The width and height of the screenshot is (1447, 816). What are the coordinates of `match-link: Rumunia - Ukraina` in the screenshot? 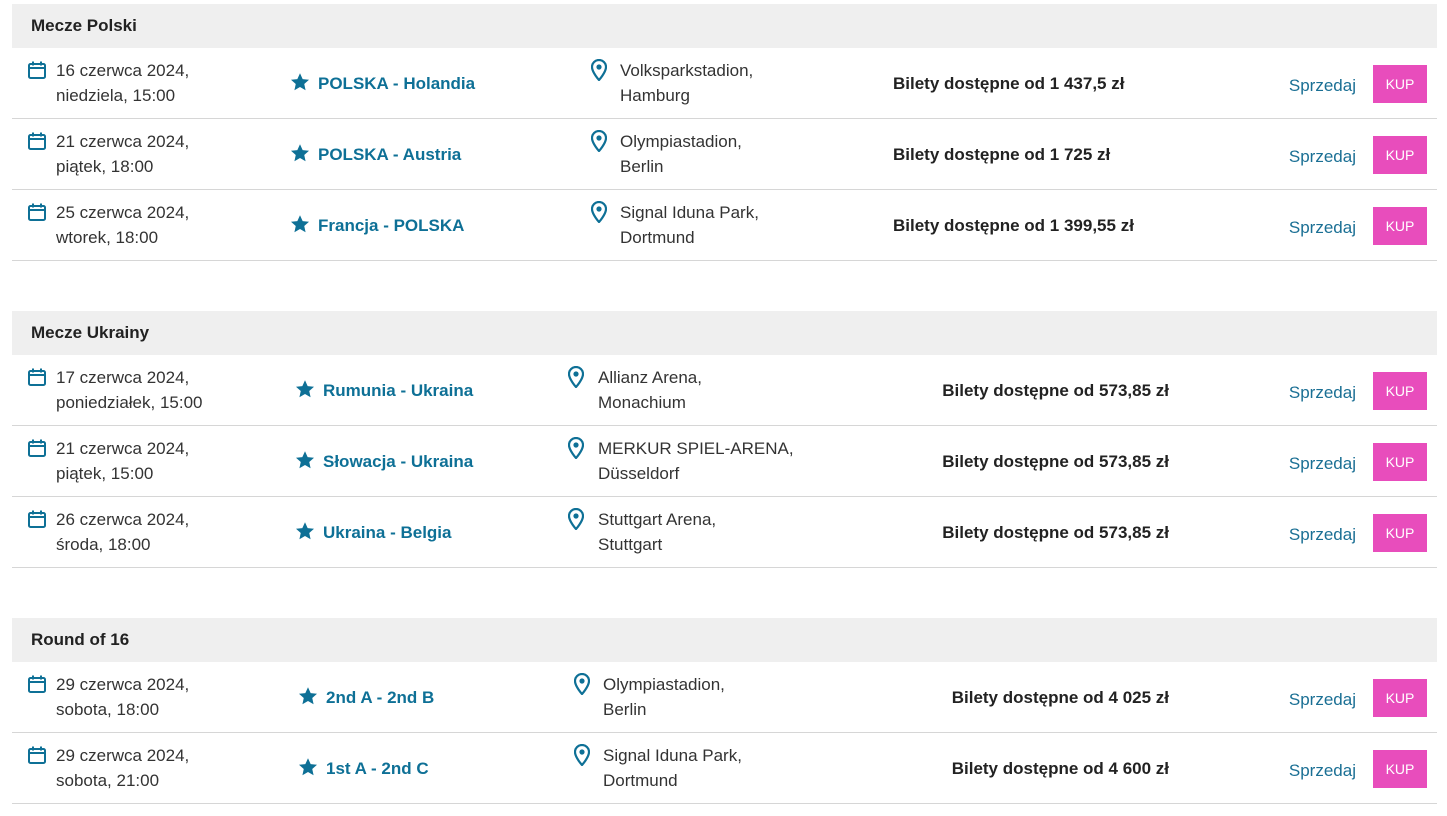 It's located at (384, 390).